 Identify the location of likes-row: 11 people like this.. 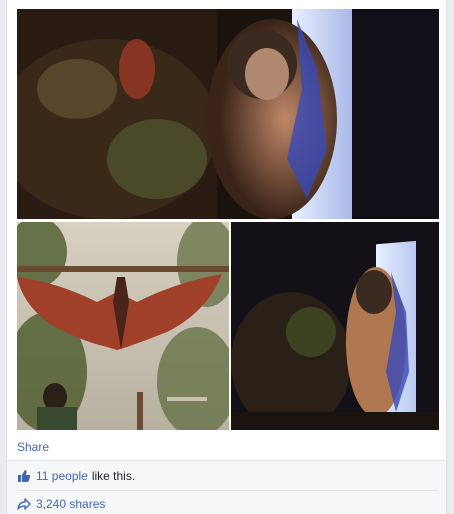
(76, 476).